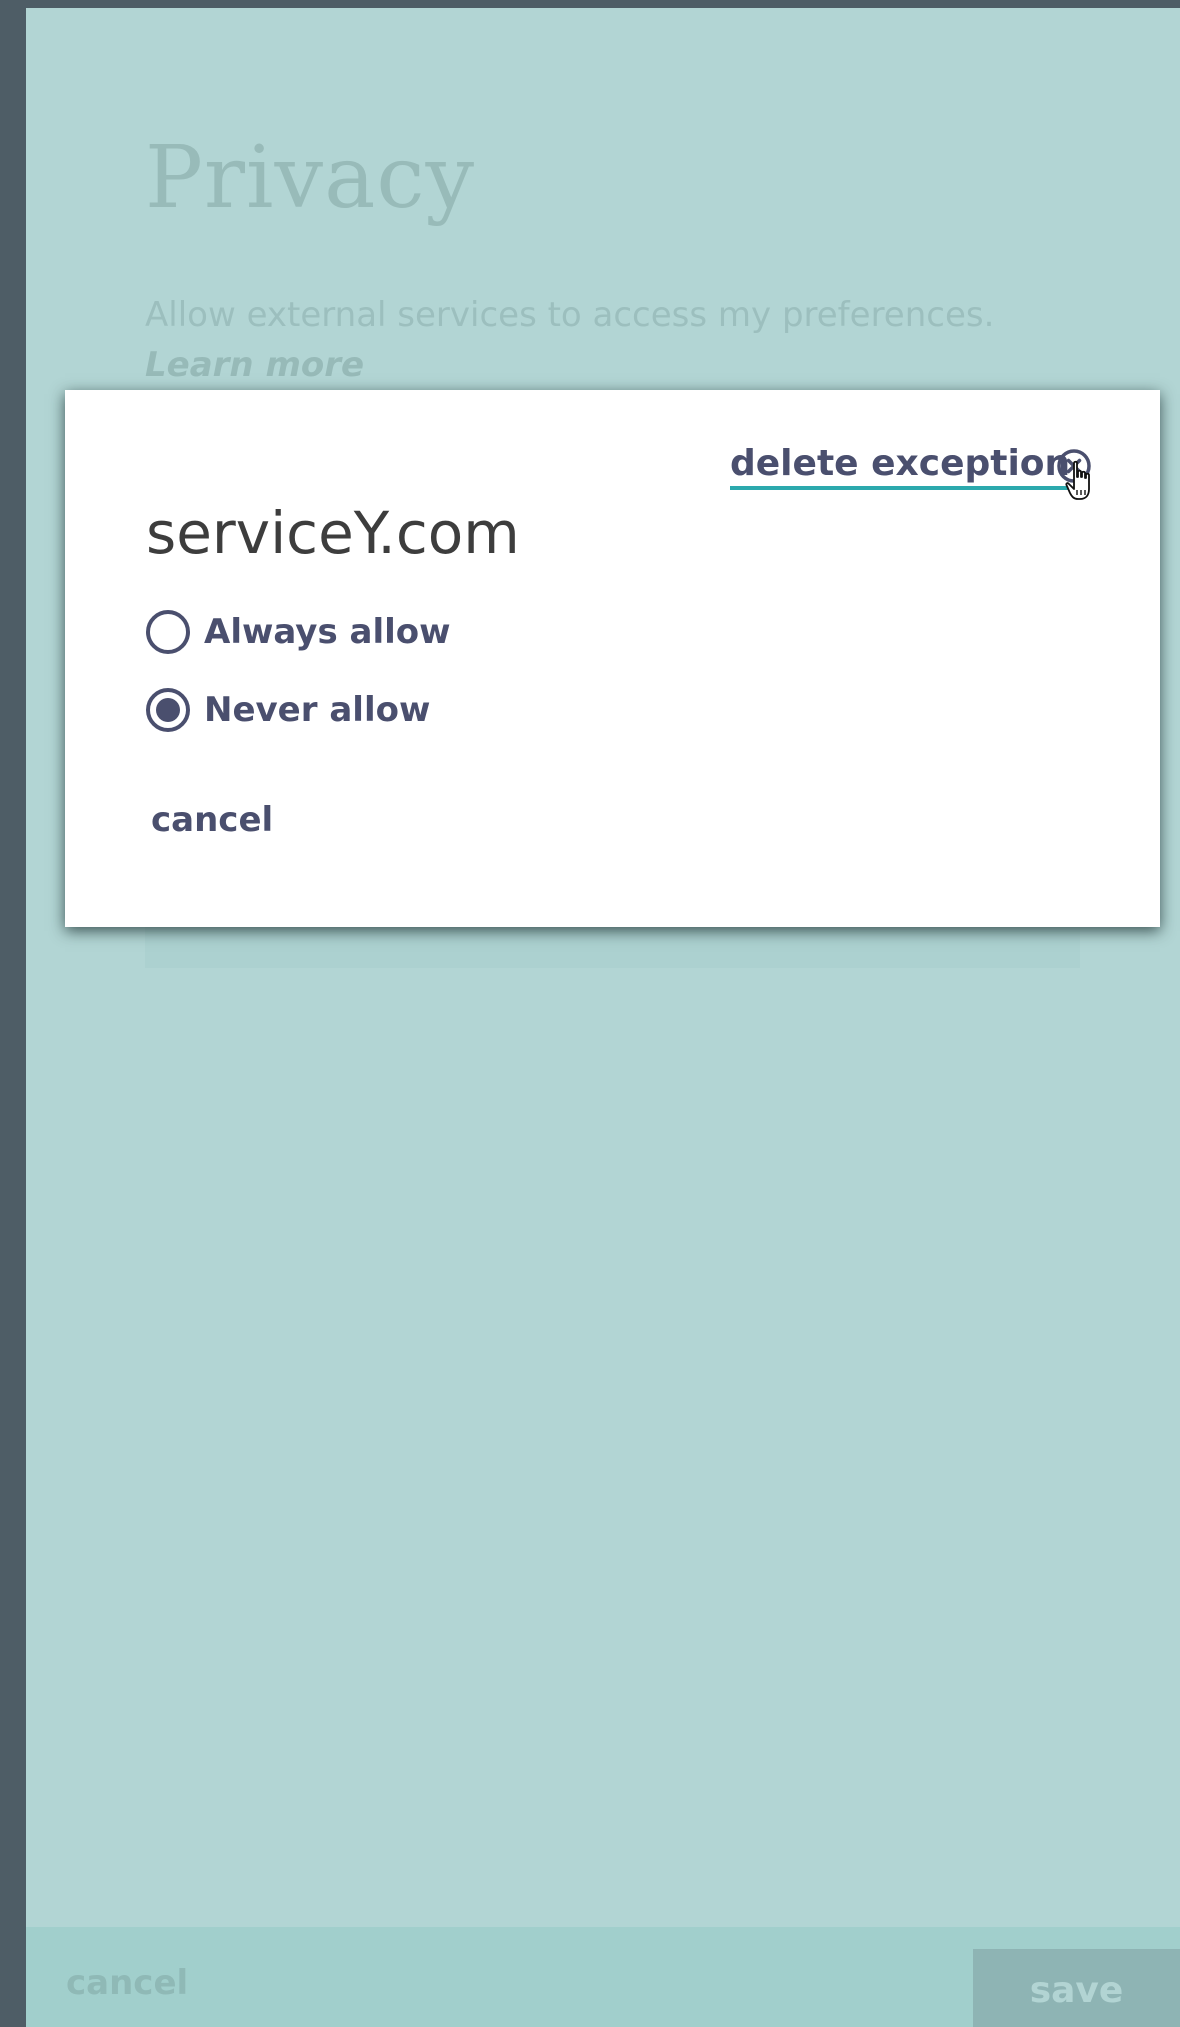 This screenshot has height=2027, width=1180. What do you see at coordinates (1074, 466) in the screenshot?
I see `close-circle-icon` at bounding box center [1074, 466].